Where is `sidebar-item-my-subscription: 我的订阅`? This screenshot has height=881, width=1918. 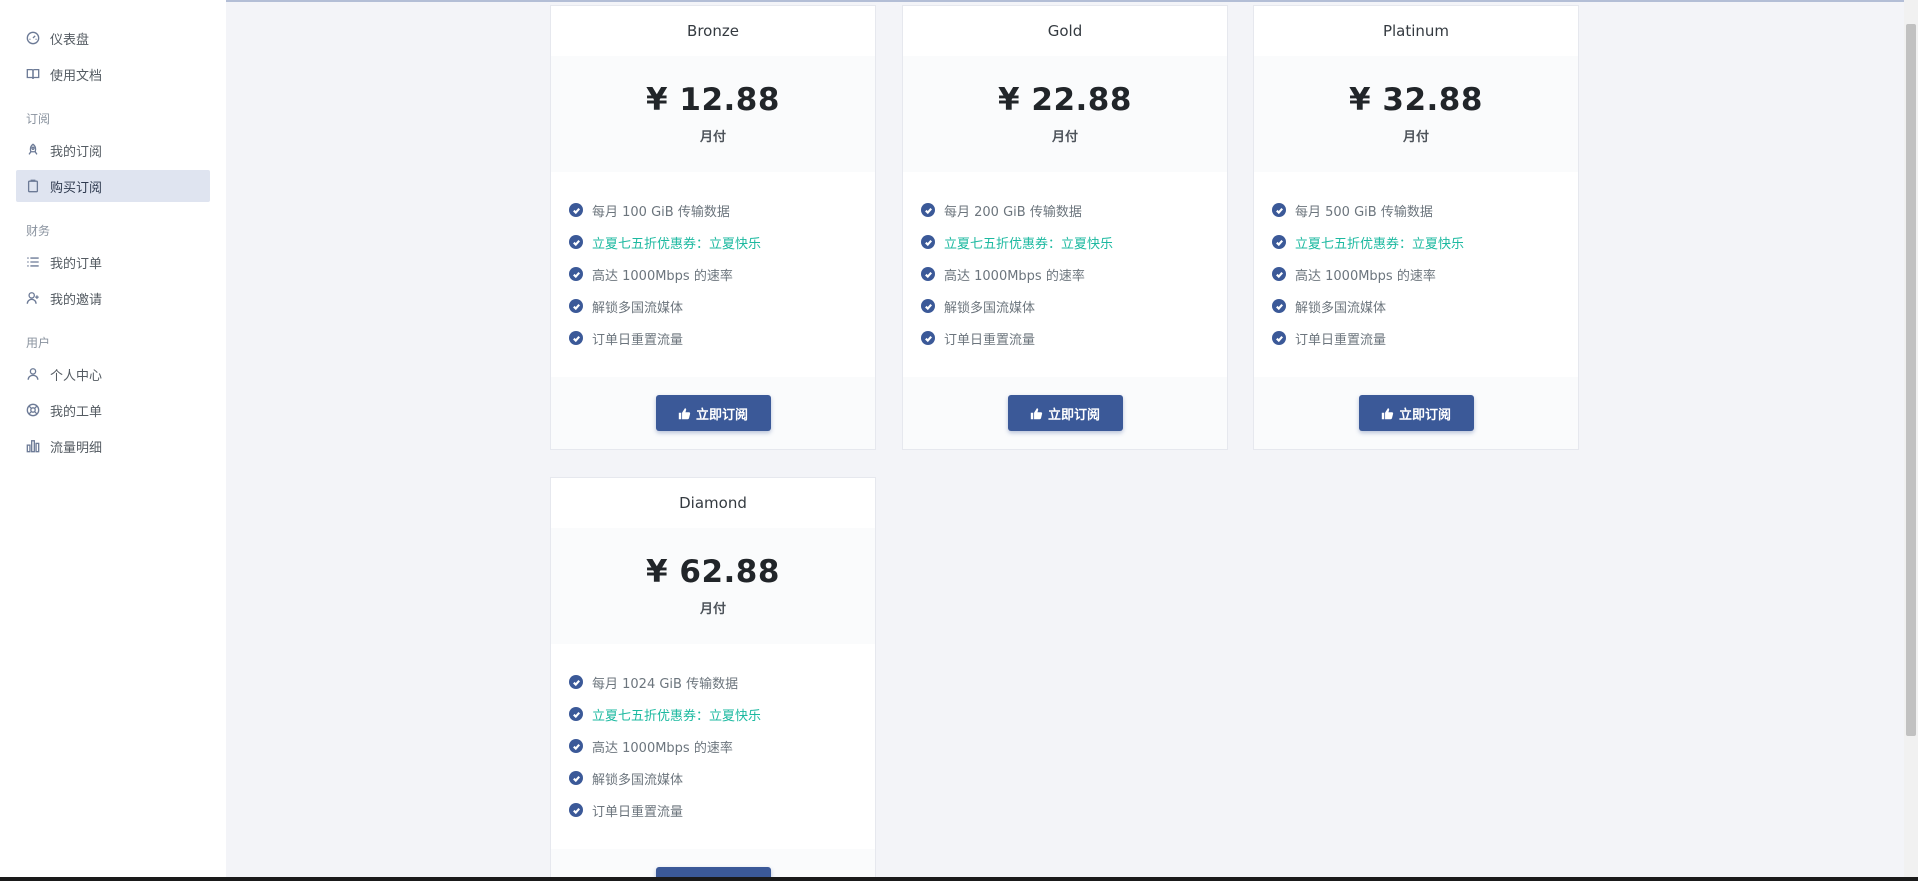
sidebar-item-my-subscription: 我的订阅 is located at coordinates (113, 150).